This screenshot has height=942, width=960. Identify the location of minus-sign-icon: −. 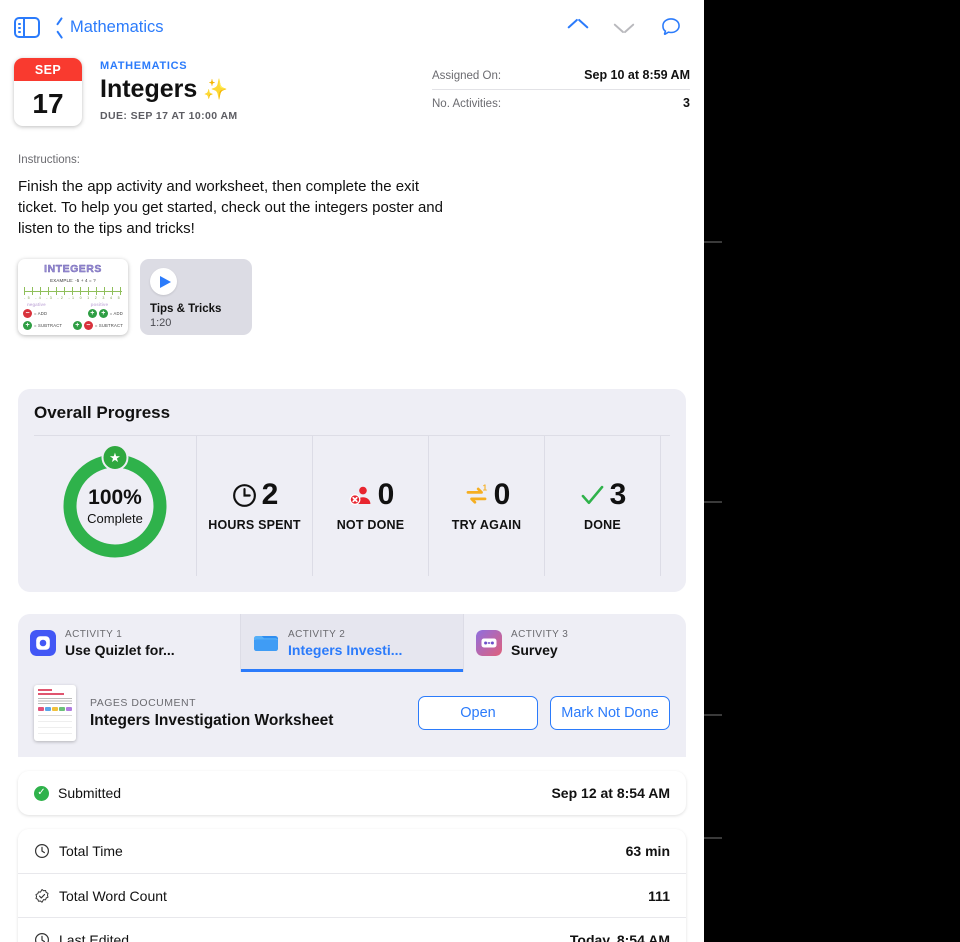
(88, 325).